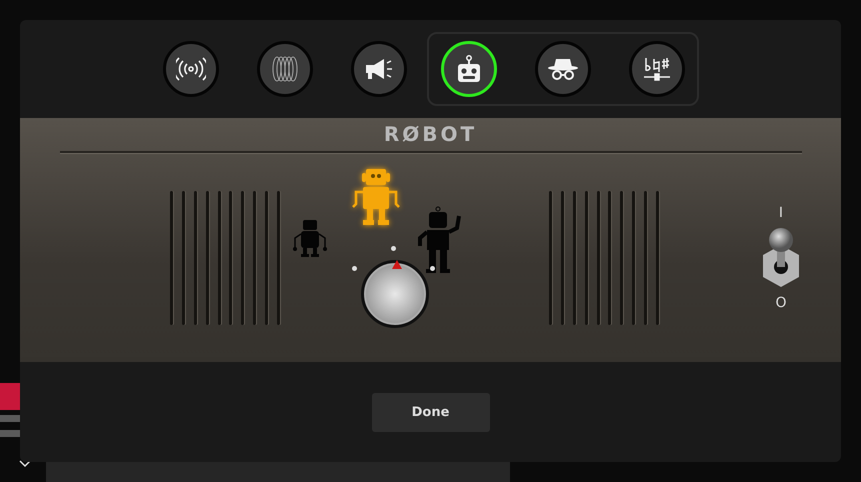 The width and height of the screenshot is (861, 482). Describe the element at coordinates (431, 135) in the screenshot. I see `panel-title: RØBOT` at that location.